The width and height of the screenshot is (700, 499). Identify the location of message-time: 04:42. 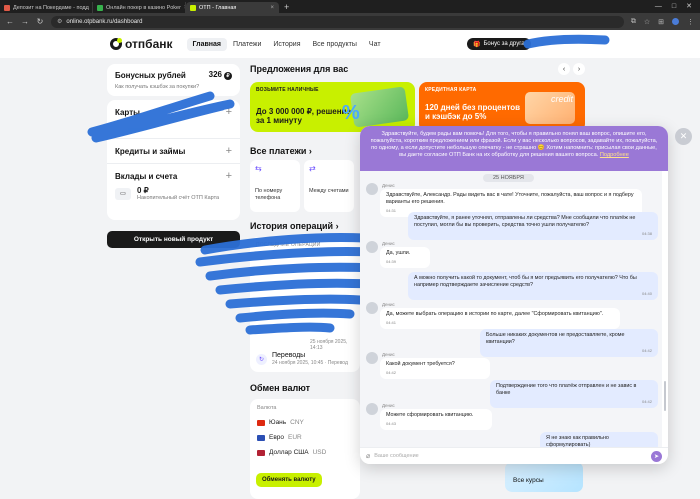
(646, 401).